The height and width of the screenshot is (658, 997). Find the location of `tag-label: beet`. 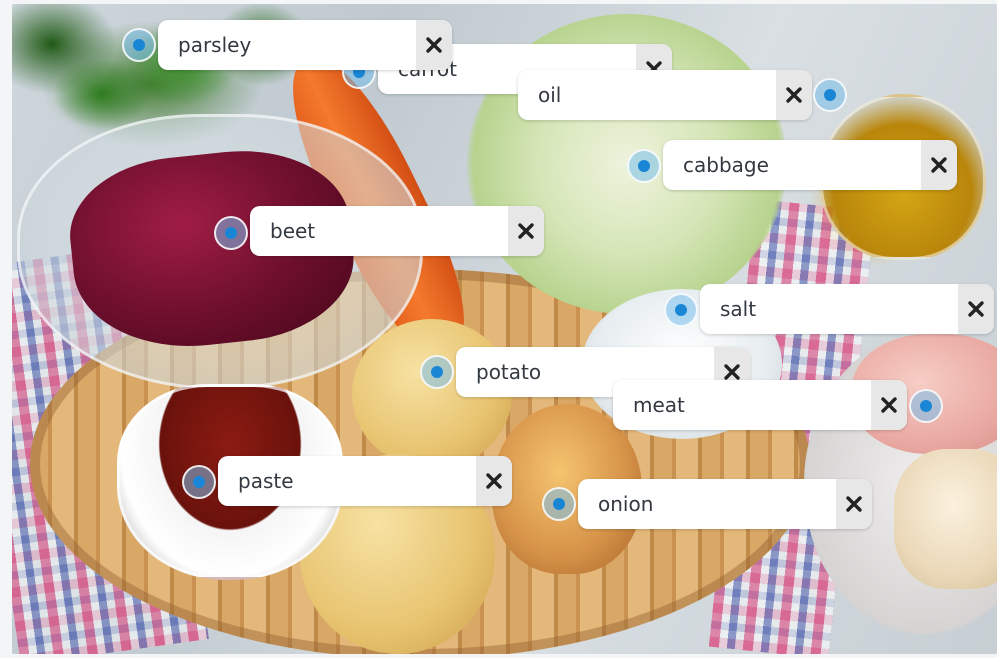

tag-label: beet is located at coordinates (293, 231).